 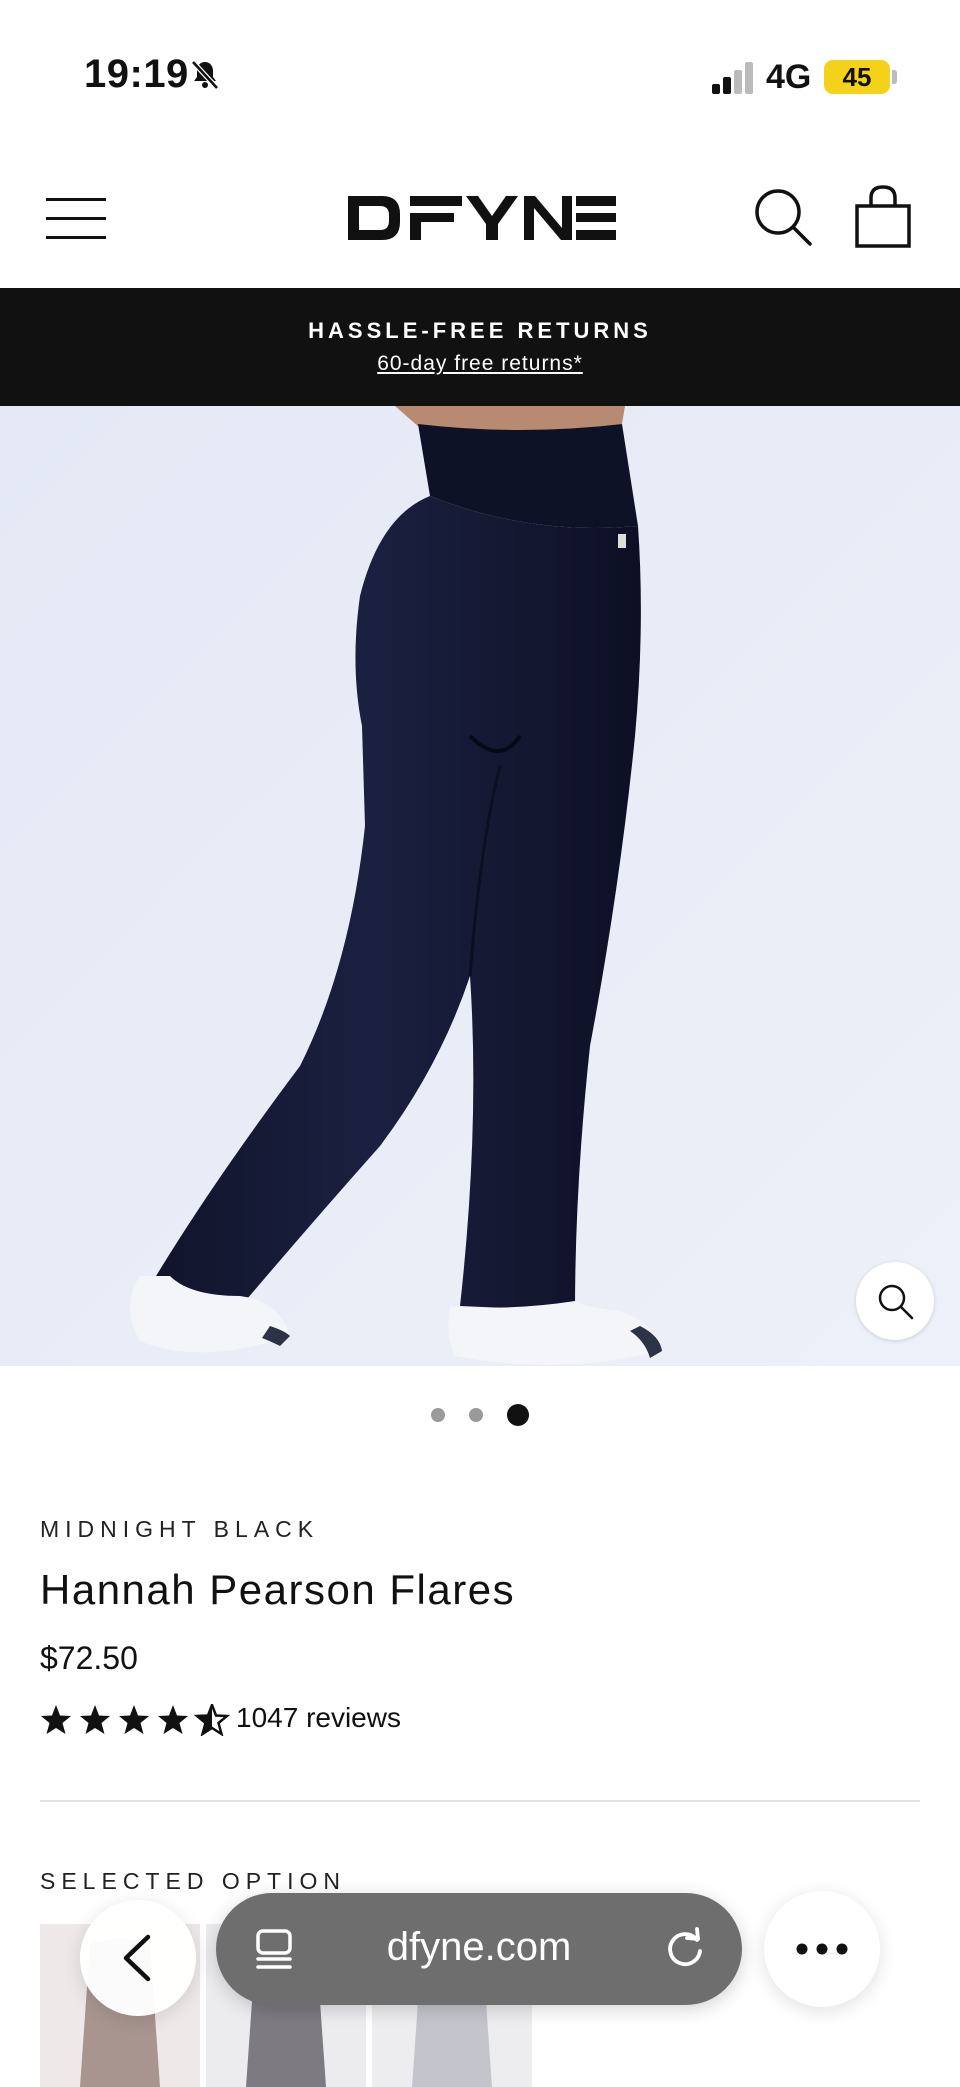 I want to click on product-price: $72.50, so click(x=89, y=1658).